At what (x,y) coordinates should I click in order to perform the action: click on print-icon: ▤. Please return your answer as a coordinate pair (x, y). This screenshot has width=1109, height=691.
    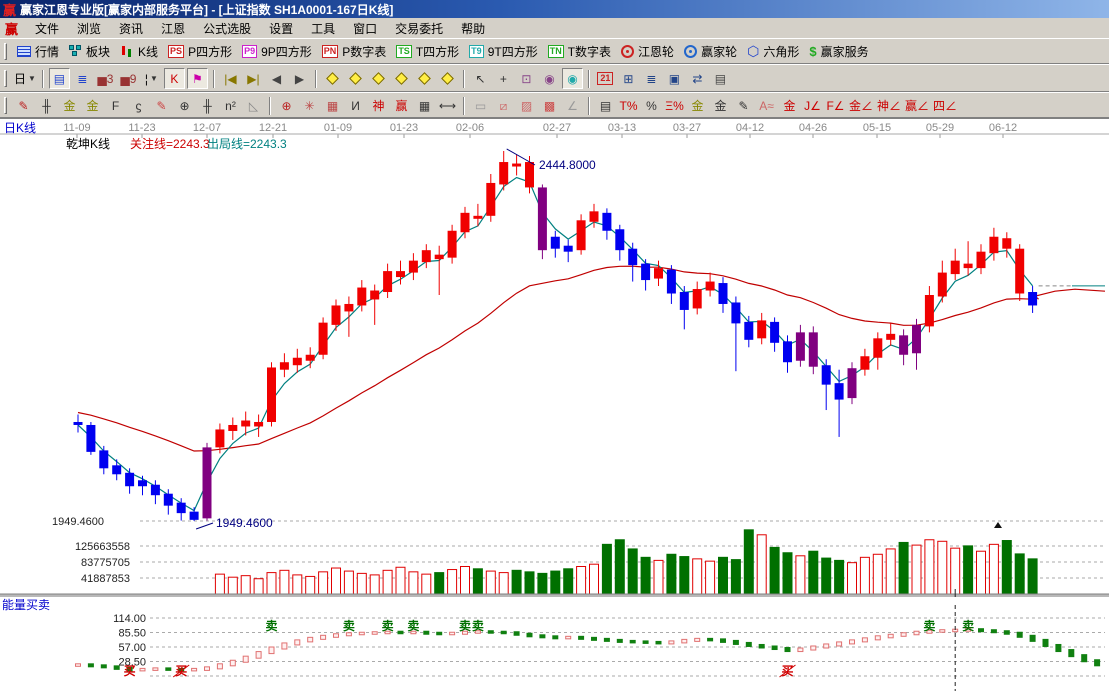
    Looking at the image, I should click on (720, 78).